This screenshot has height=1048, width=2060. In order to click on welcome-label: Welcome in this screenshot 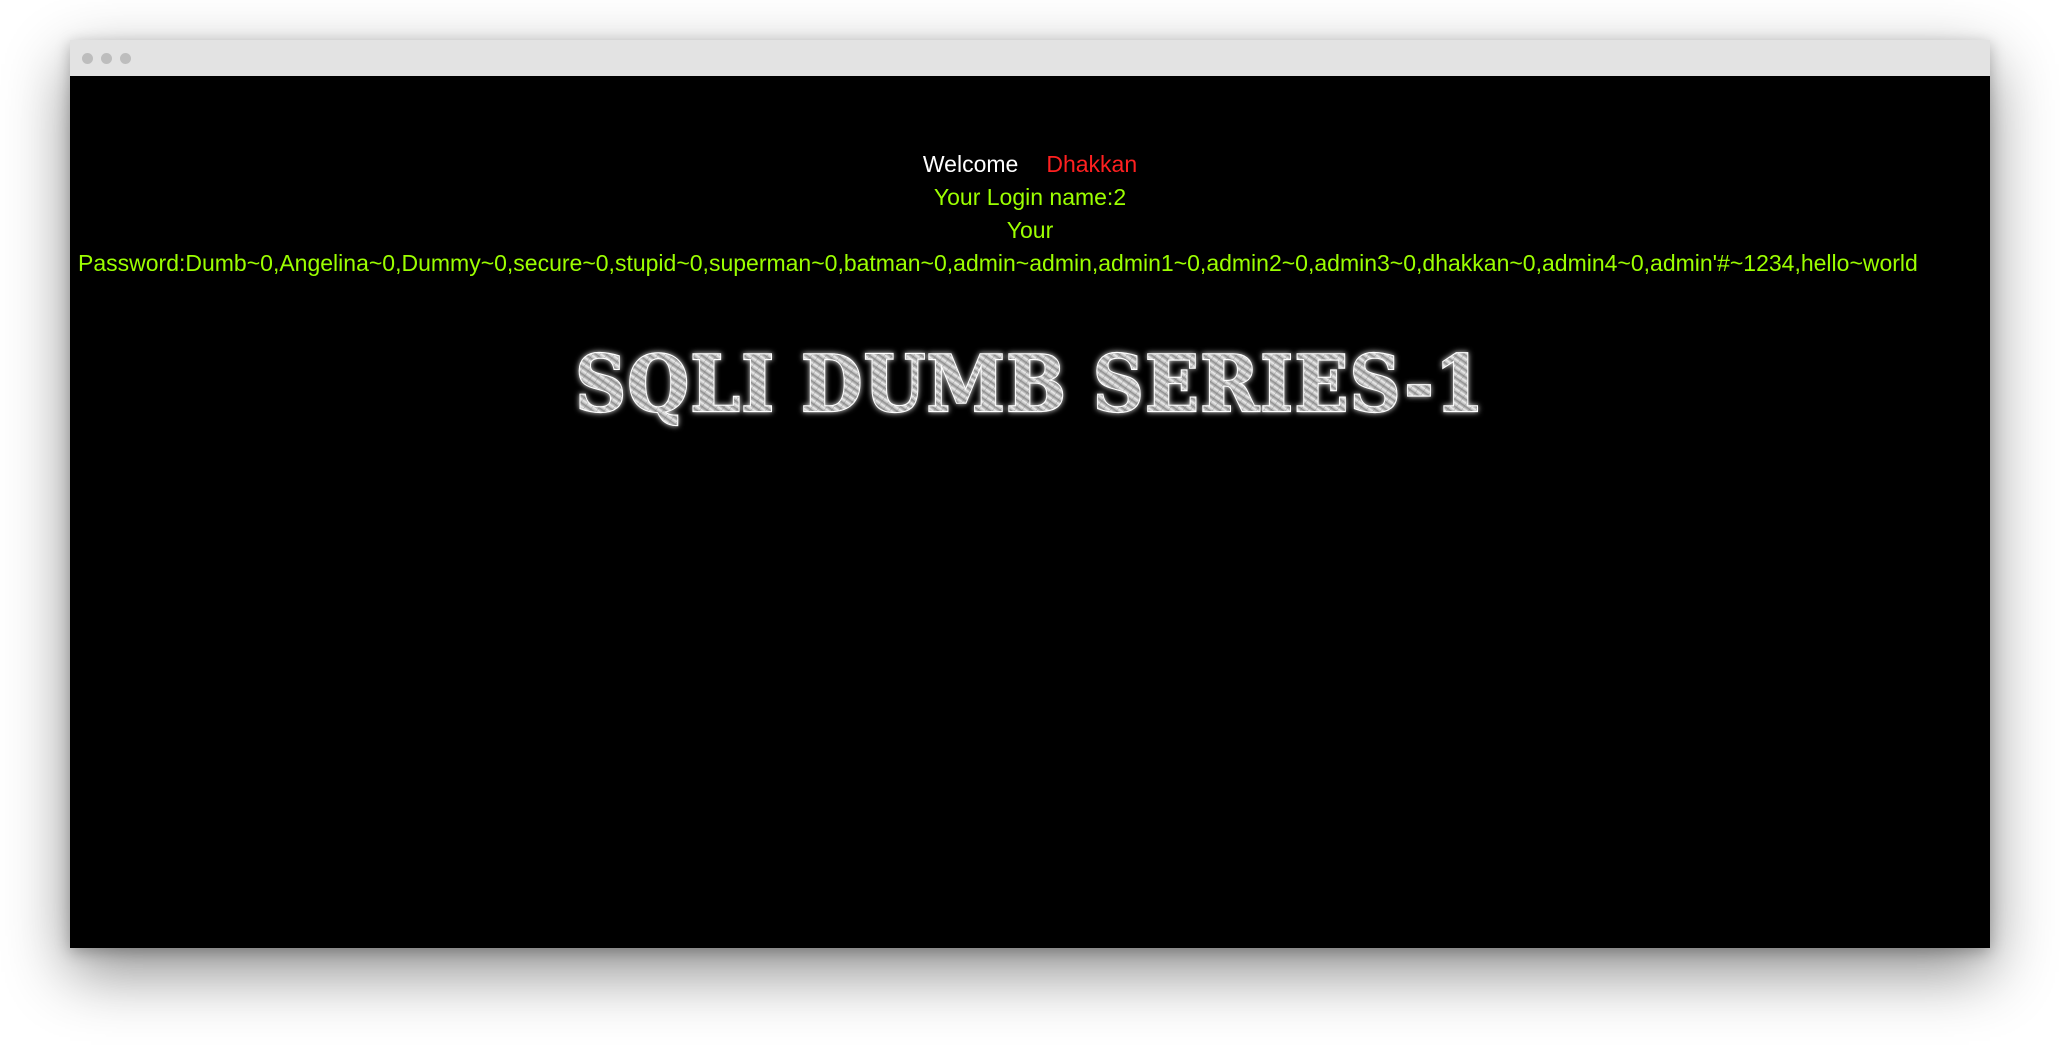, I will do `click(970, 164)`.